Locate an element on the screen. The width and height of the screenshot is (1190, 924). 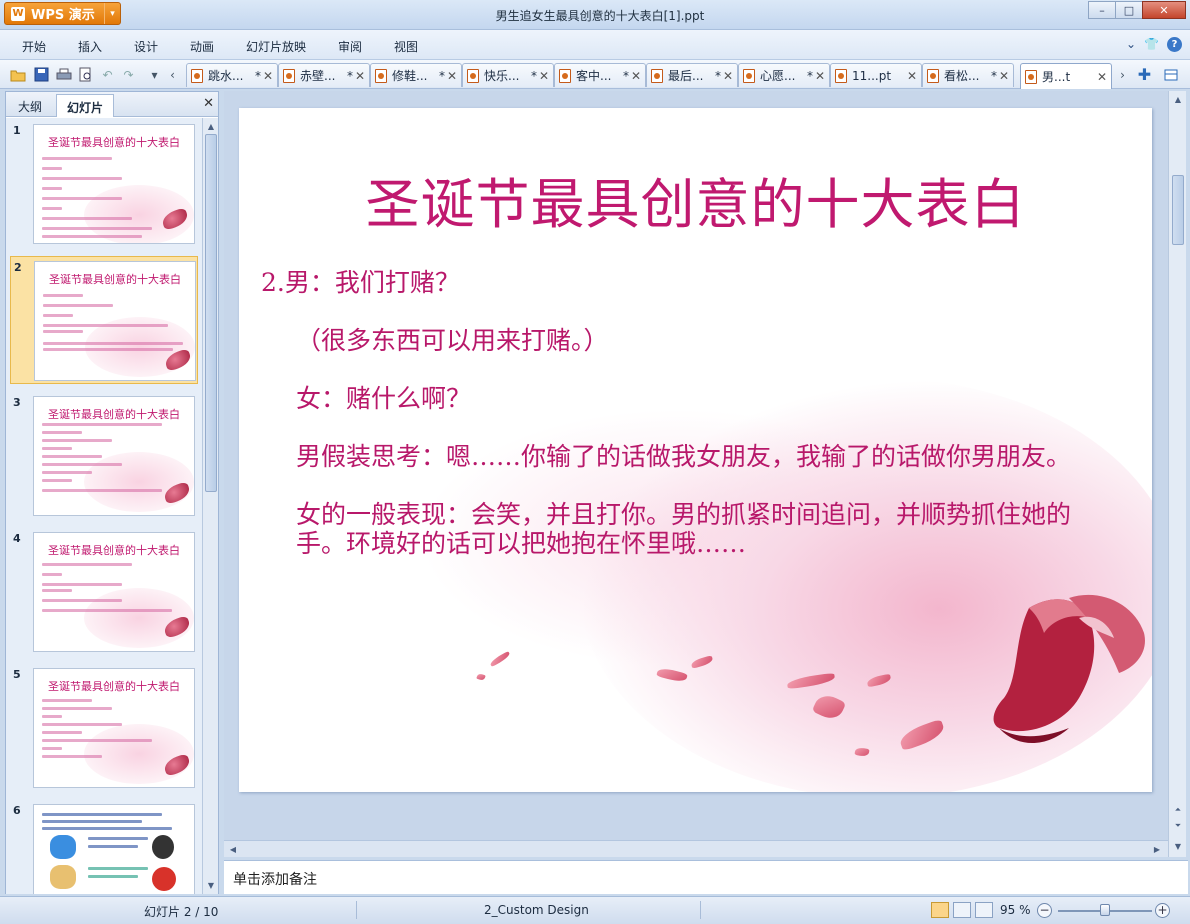
menu-view: 视图 is located at coordinates (406, 46).